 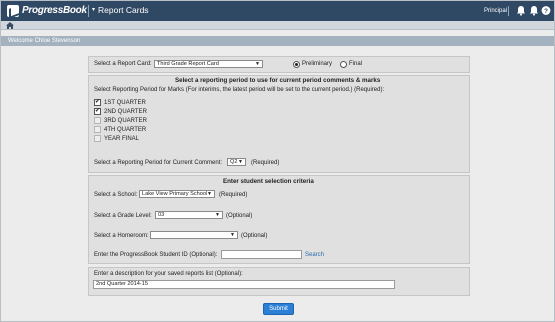 I want to click on homeroom-optional: (Optional), so click(x=254, y=236).